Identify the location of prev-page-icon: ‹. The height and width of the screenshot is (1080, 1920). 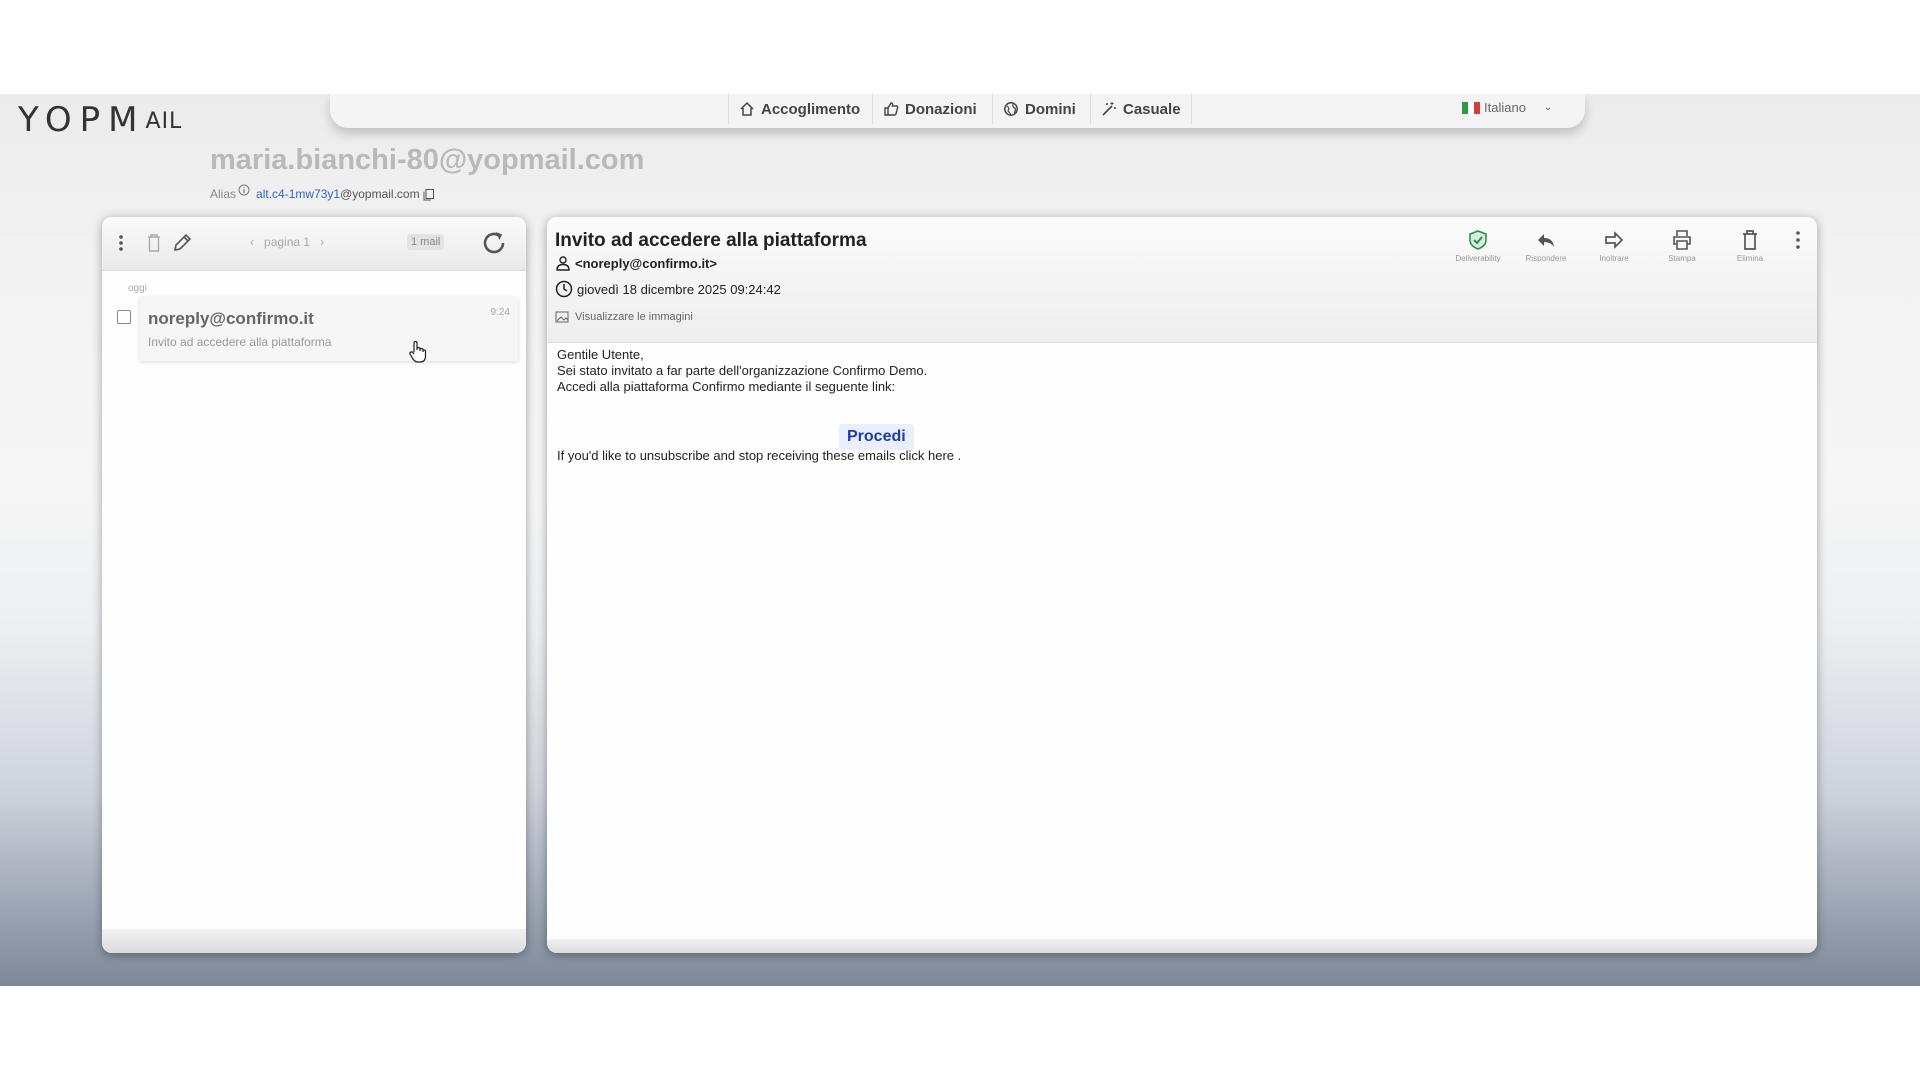
(252, 242).